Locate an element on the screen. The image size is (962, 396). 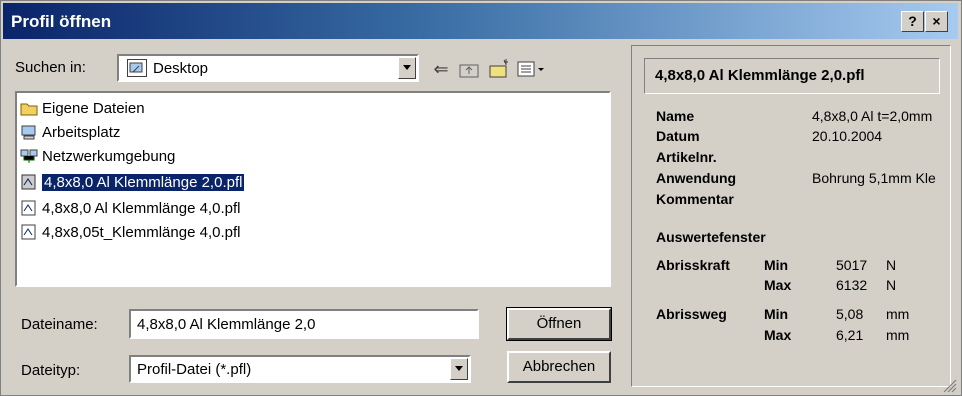
filename-value: 4,8x8,0 Al Klemmlänge 2,0 is located at coordinates (226, 324).